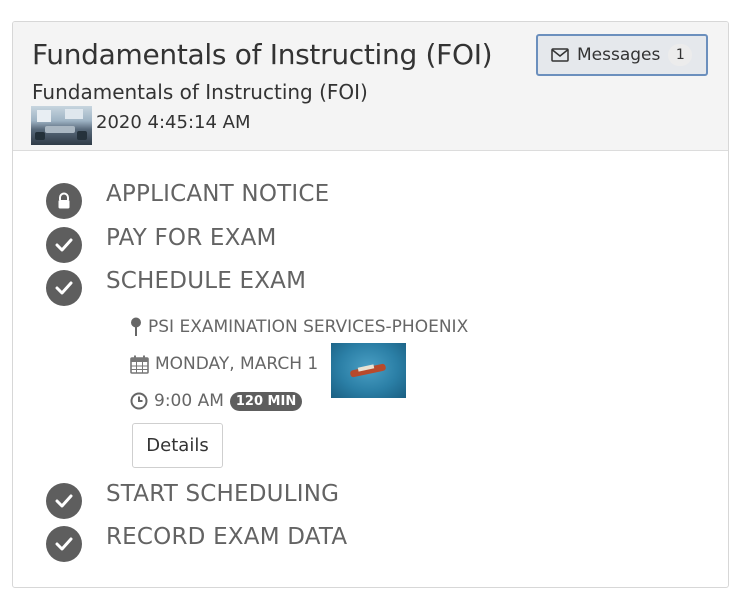 The width and height of the screenshot is (754, 616). What do you see at coordinates (560, 55) in the screenshot?
I see `envelope-icon` at bounding box center [560, 55].